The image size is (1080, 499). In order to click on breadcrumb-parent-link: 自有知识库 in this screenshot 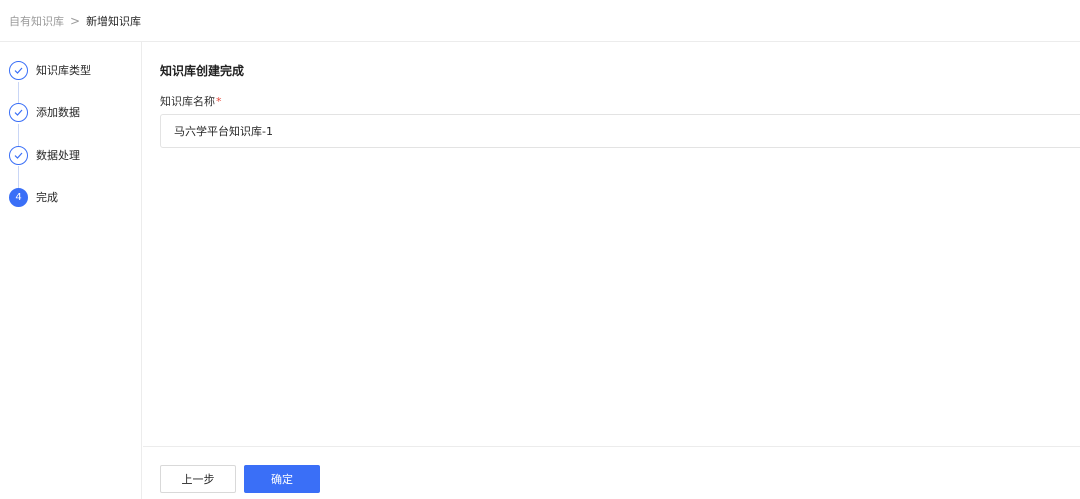, I will do `click(36, 21)`.